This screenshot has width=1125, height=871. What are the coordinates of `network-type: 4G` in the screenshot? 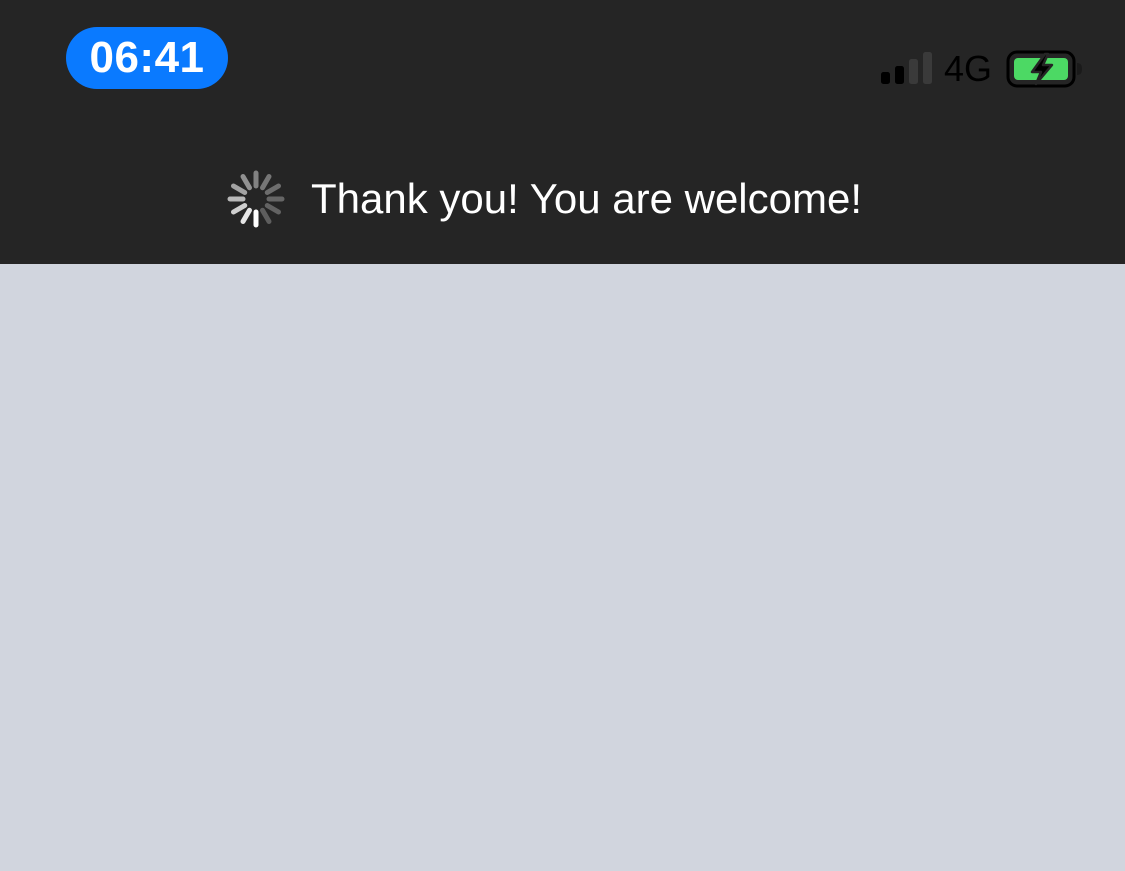 It's located at (968, 68).